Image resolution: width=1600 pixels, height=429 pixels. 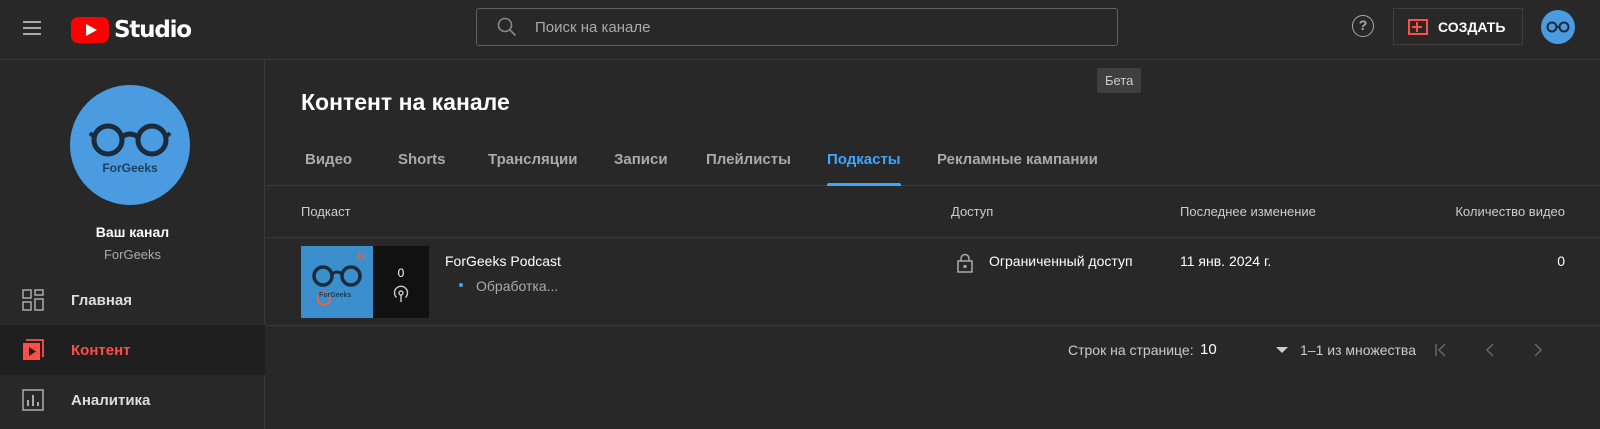 What do you see at coordinates (461, 285) in the screenshot?
I see `processing-spinner-icon` at bounding box center [461, 285].